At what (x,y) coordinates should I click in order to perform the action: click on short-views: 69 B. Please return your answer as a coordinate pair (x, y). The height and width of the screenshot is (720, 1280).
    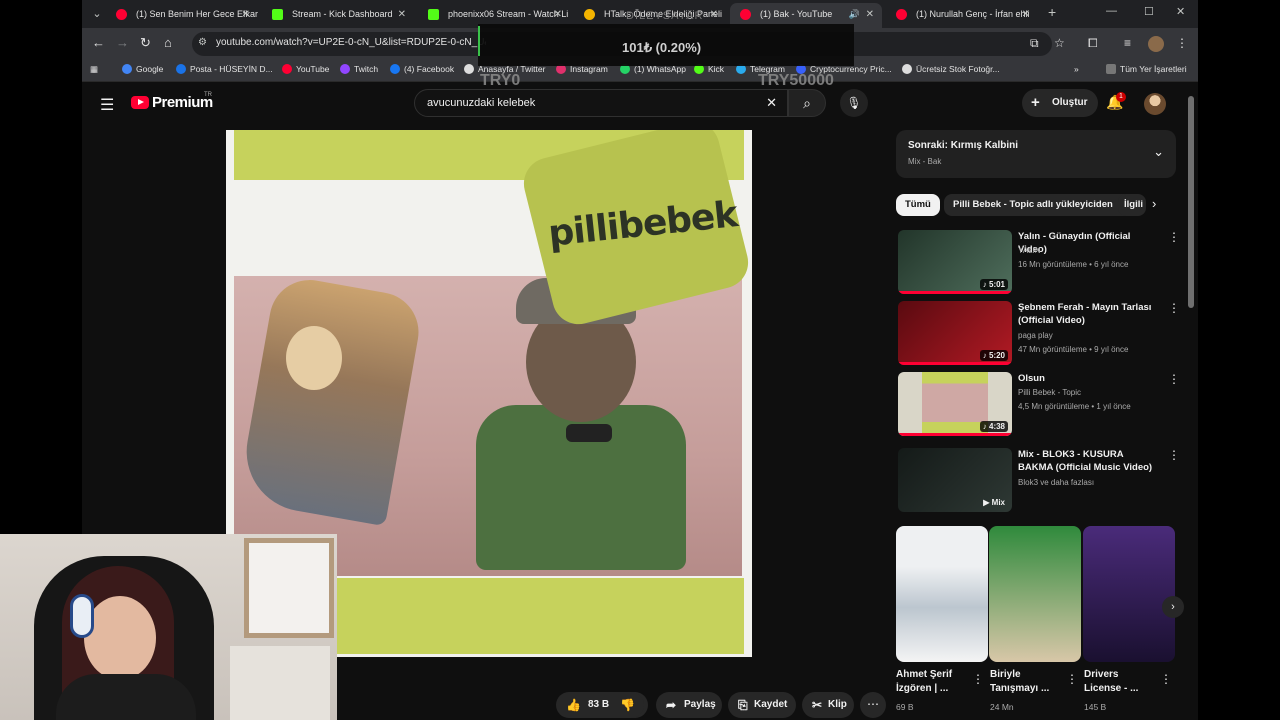
    Looking at the image, I should click on (905, 707).